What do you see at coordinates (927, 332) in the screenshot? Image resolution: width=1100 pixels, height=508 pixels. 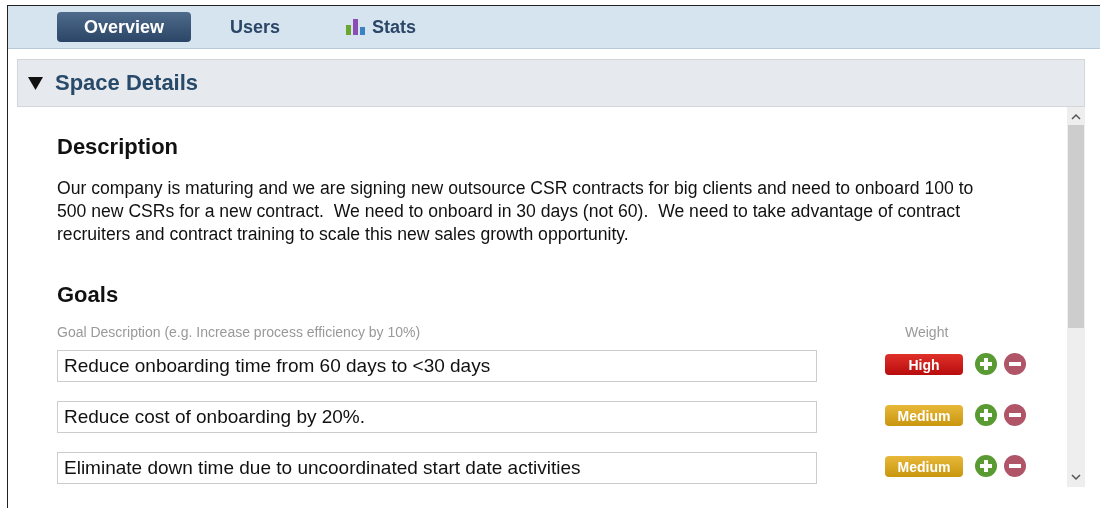 I see `column-header: Weight` at bounding box center [927, 332].